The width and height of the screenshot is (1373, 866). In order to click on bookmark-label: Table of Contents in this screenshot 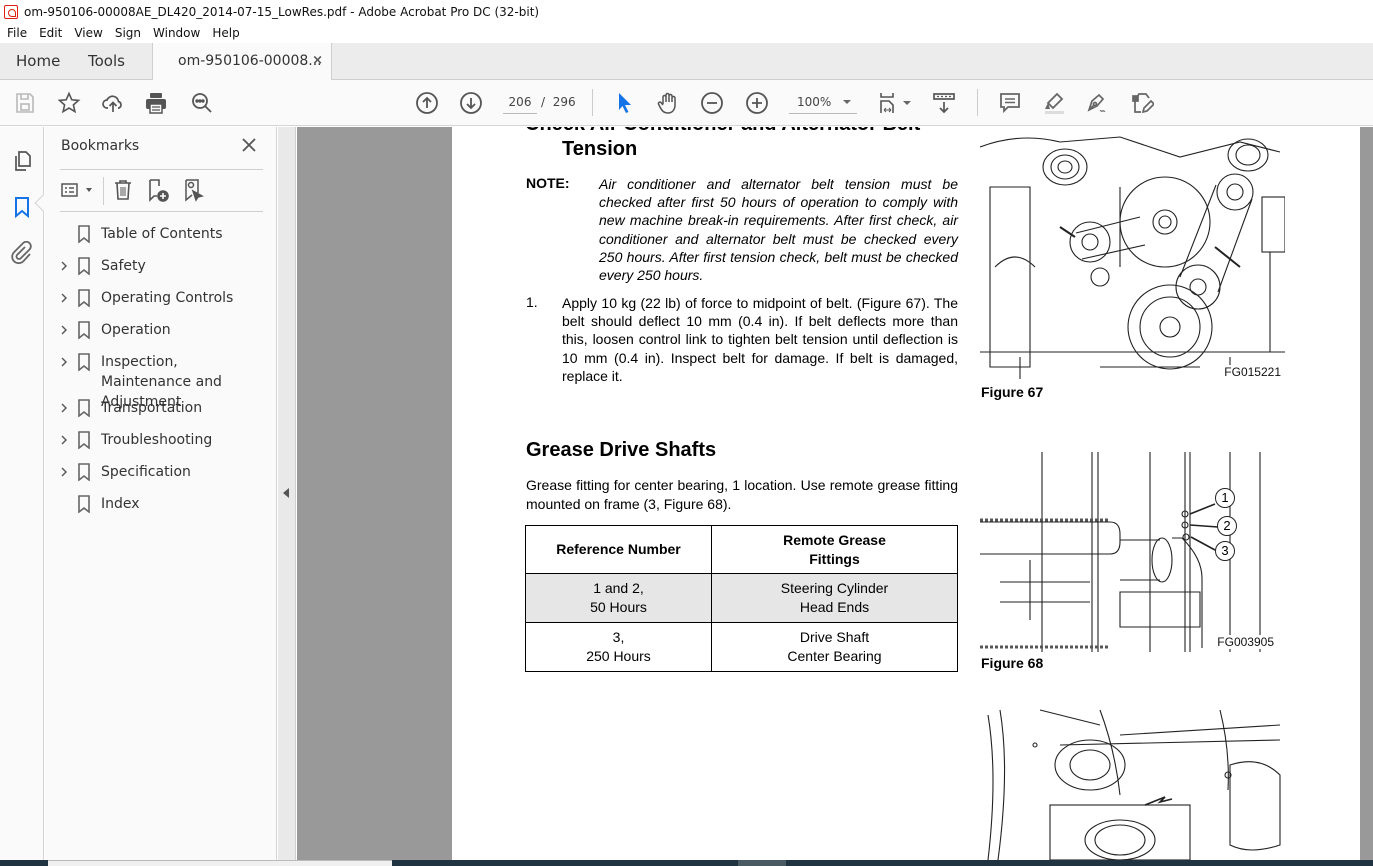, I will do `click(162, 234)`.